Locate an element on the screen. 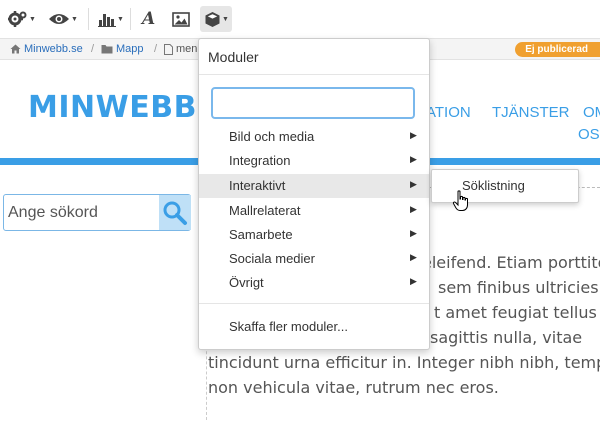 Image resolution: width=600 pixels, height=424 pixels. image-button is located at coordinates (181, 19).